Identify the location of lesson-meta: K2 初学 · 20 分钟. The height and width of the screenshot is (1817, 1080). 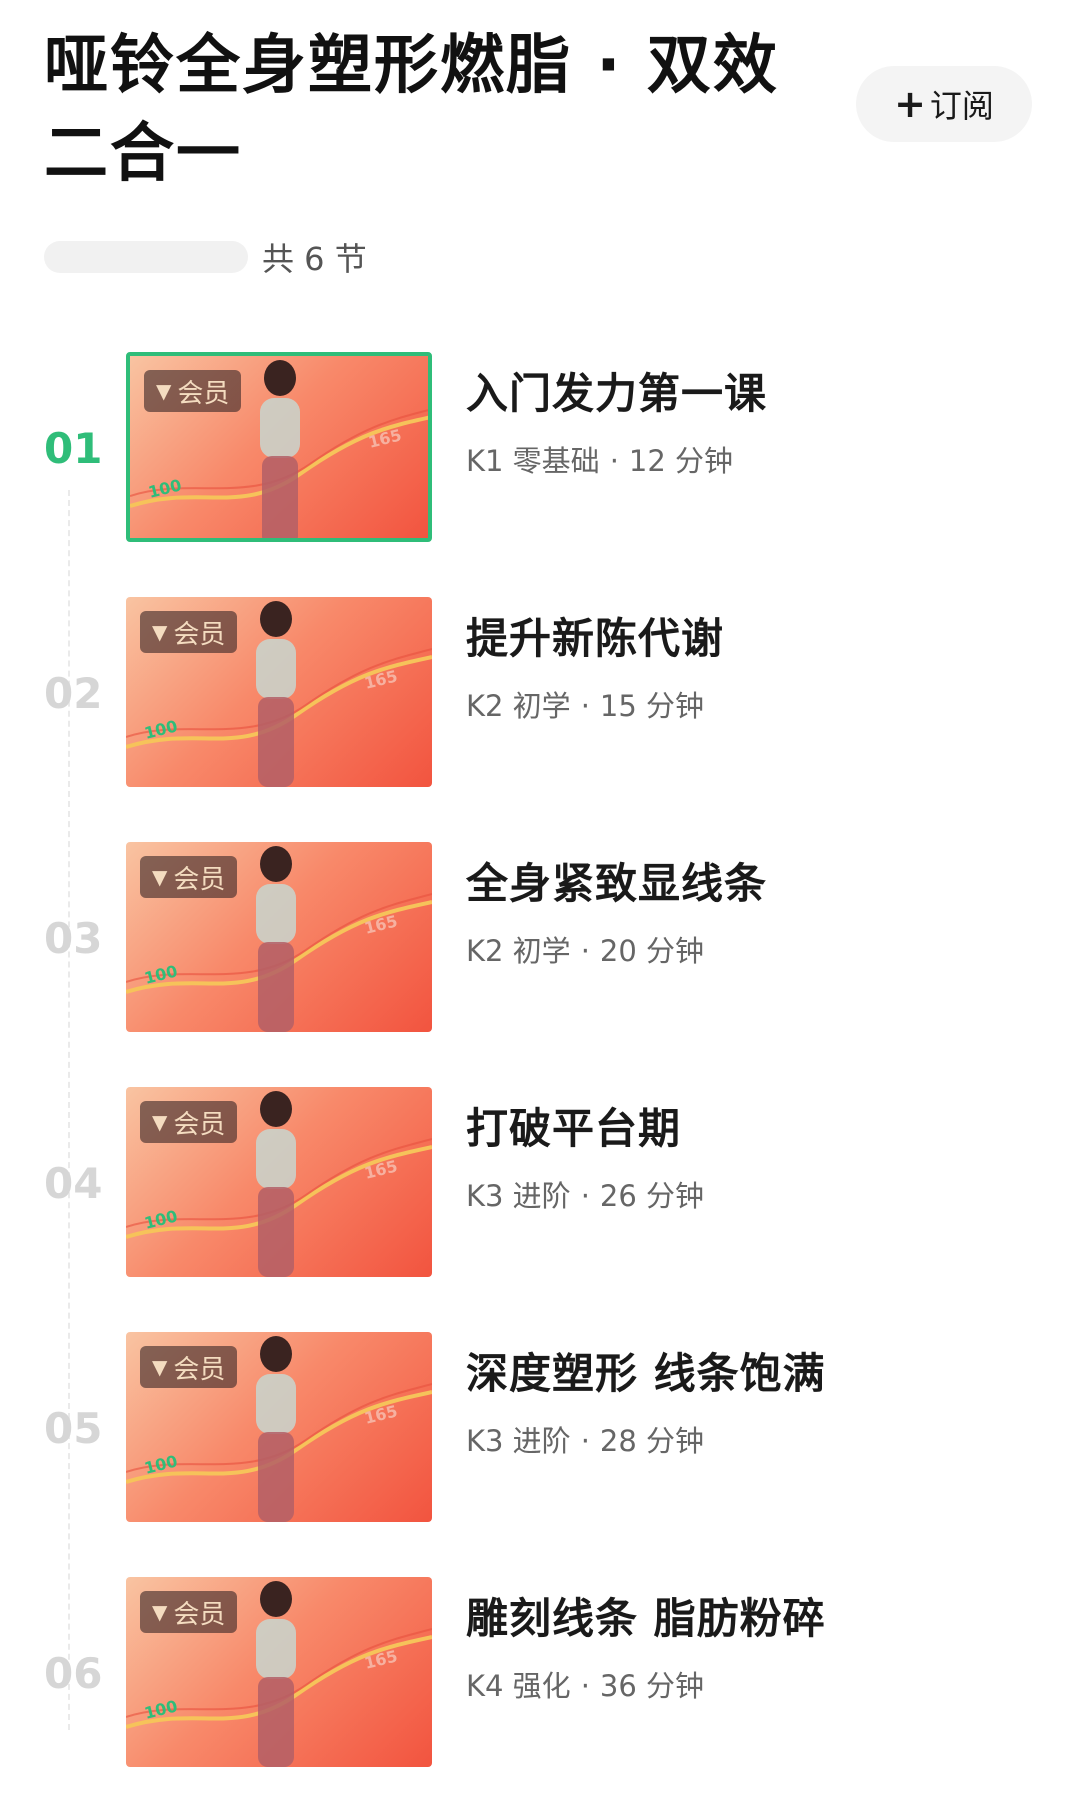
(585, 949).